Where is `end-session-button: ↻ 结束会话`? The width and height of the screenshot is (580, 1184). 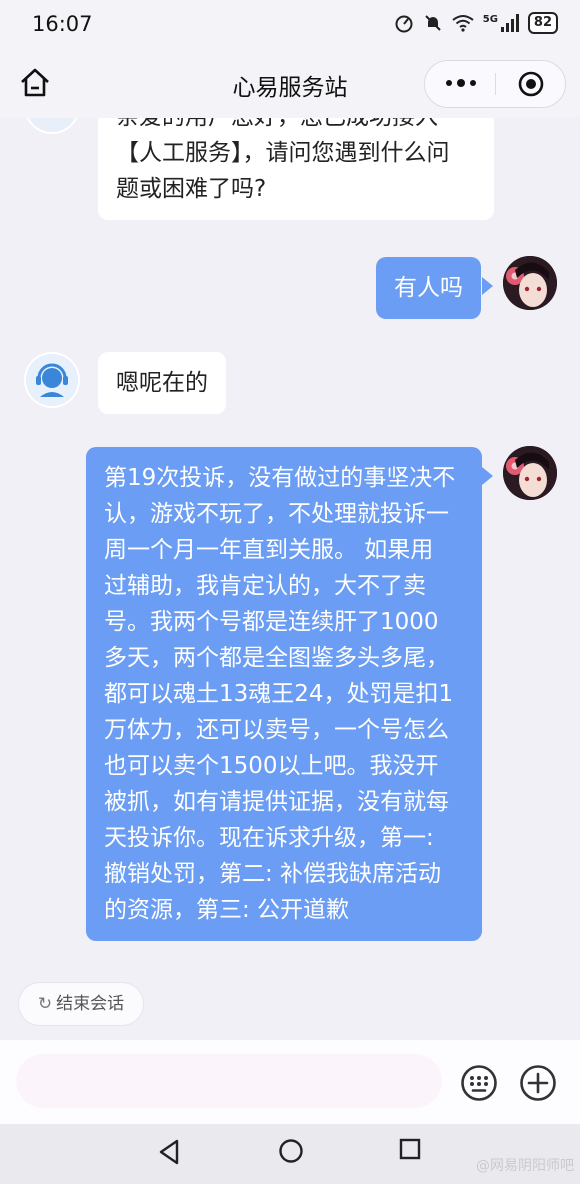
end-session-button: ↻ 结束会话 is located at coordinates (81, 1004).